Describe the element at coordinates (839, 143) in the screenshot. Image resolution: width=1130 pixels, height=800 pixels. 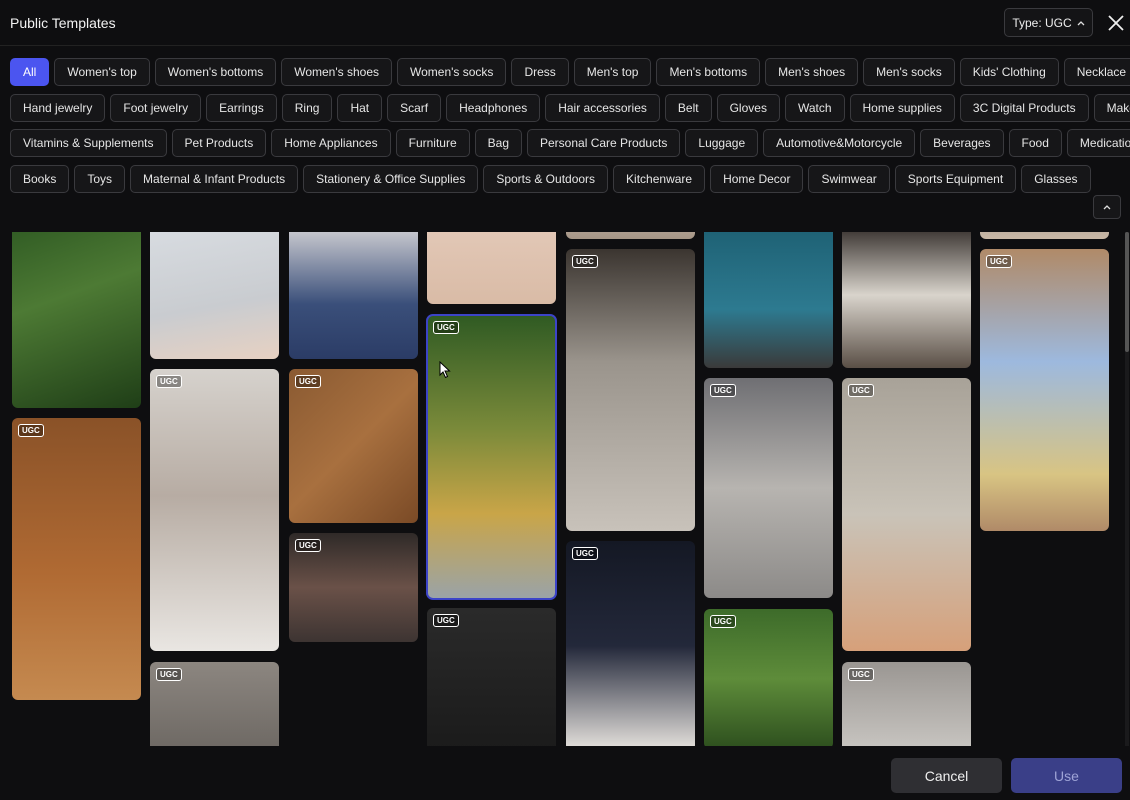
I see `category-chip: Automotive&Motorcycle` at that location.